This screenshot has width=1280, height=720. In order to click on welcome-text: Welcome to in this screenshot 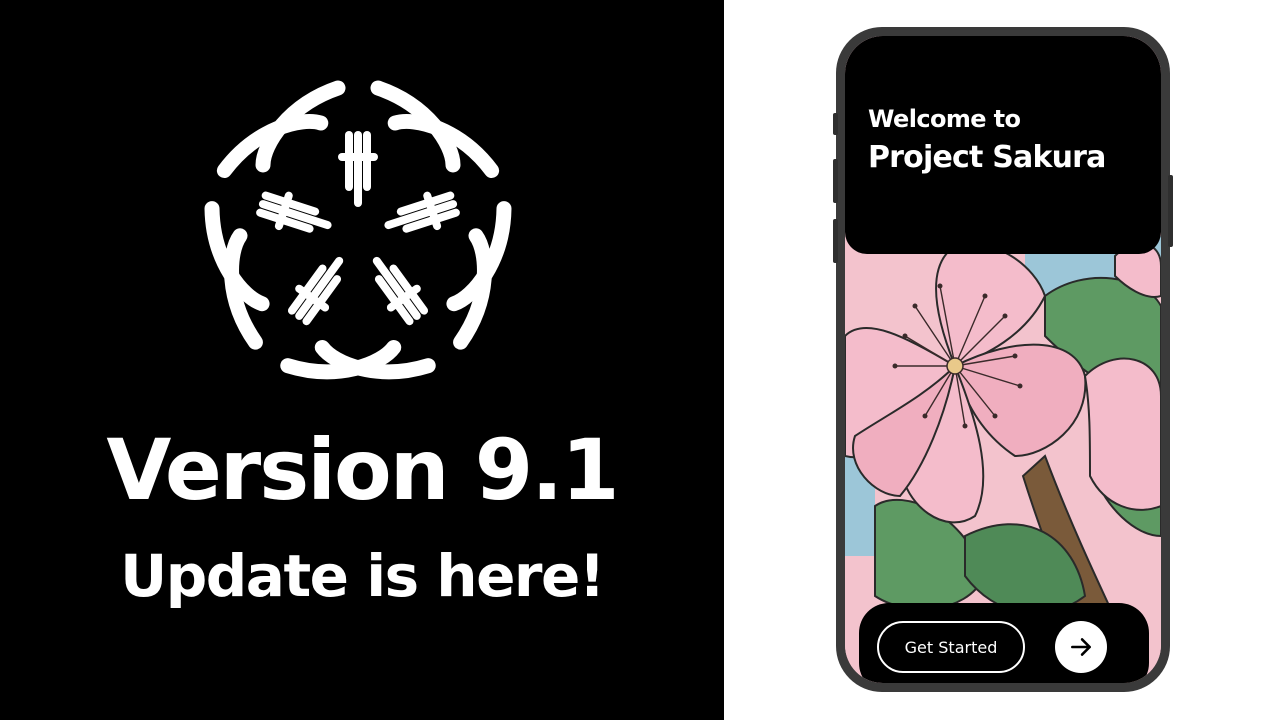, I will do `click(944, 119)`.